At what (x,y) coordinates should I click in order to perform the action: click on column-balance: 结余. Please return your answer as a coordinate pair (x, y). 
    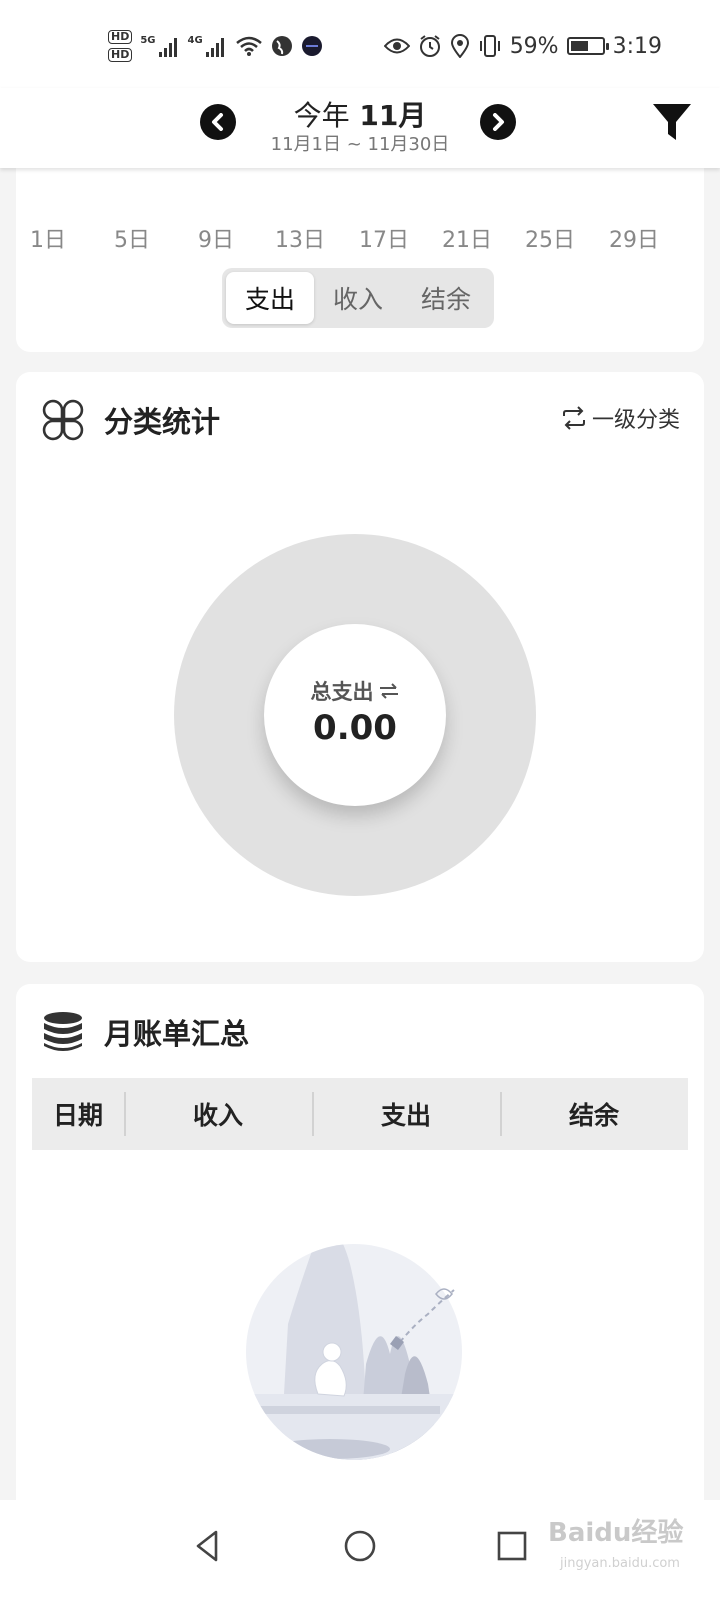
    Looking at the image, I should click on (594, 1114).